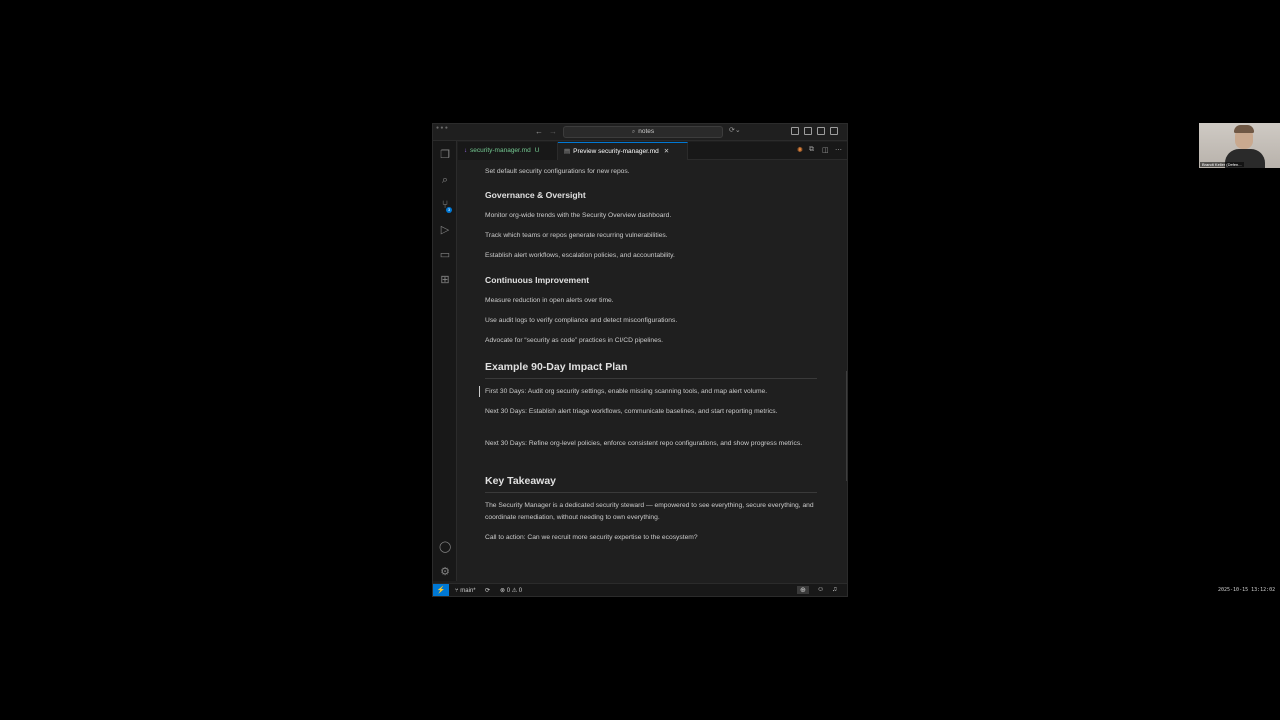 The image size is (1280, 720). Describe the element at coordinates (500, 150) in the screenshot. I see `tab-label: security-manager.md` at that location.